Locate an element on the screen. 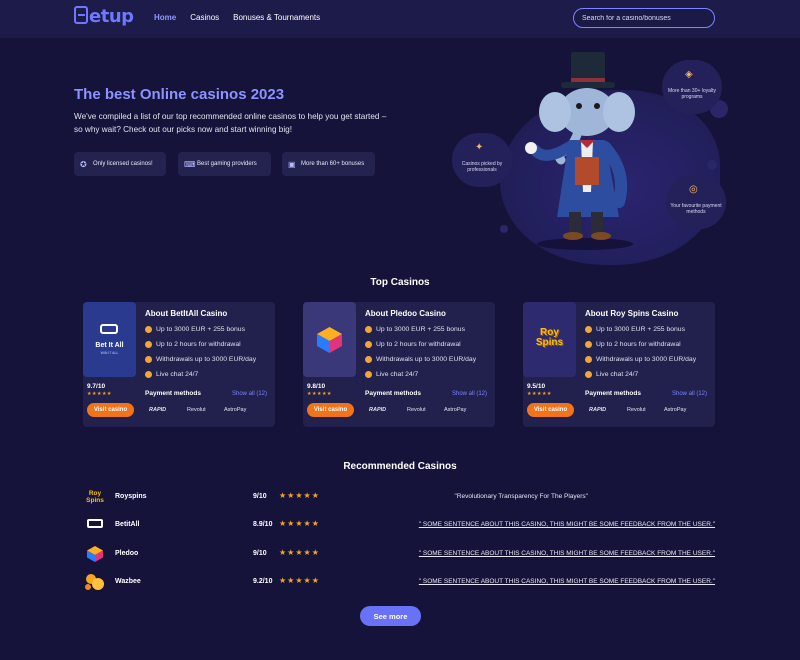 The height and width of the screenshot is (660, 800). casino-score: 9.2/10 is located at coordinates (263, 581).